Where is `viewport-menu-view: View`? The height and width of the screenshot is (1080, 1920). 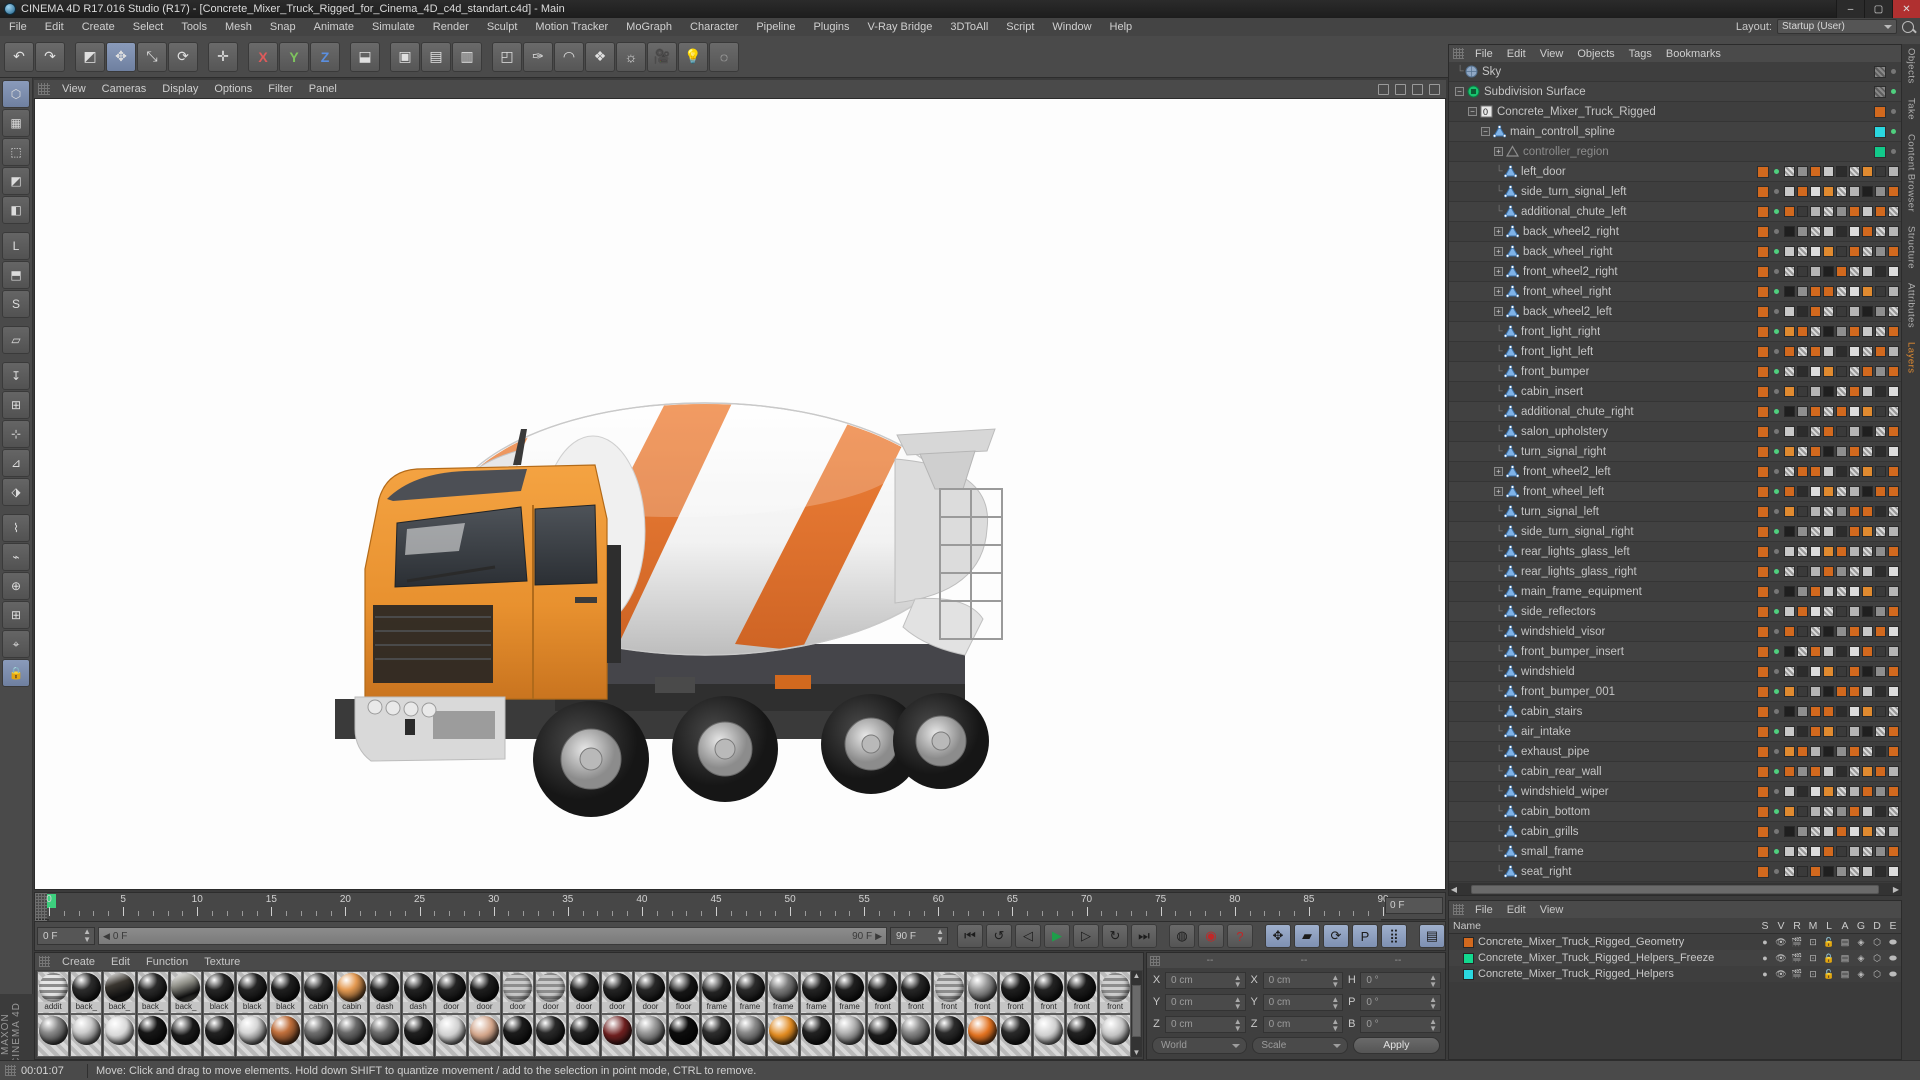
viewport-menu-view: View is located at coordinates (74, 89).